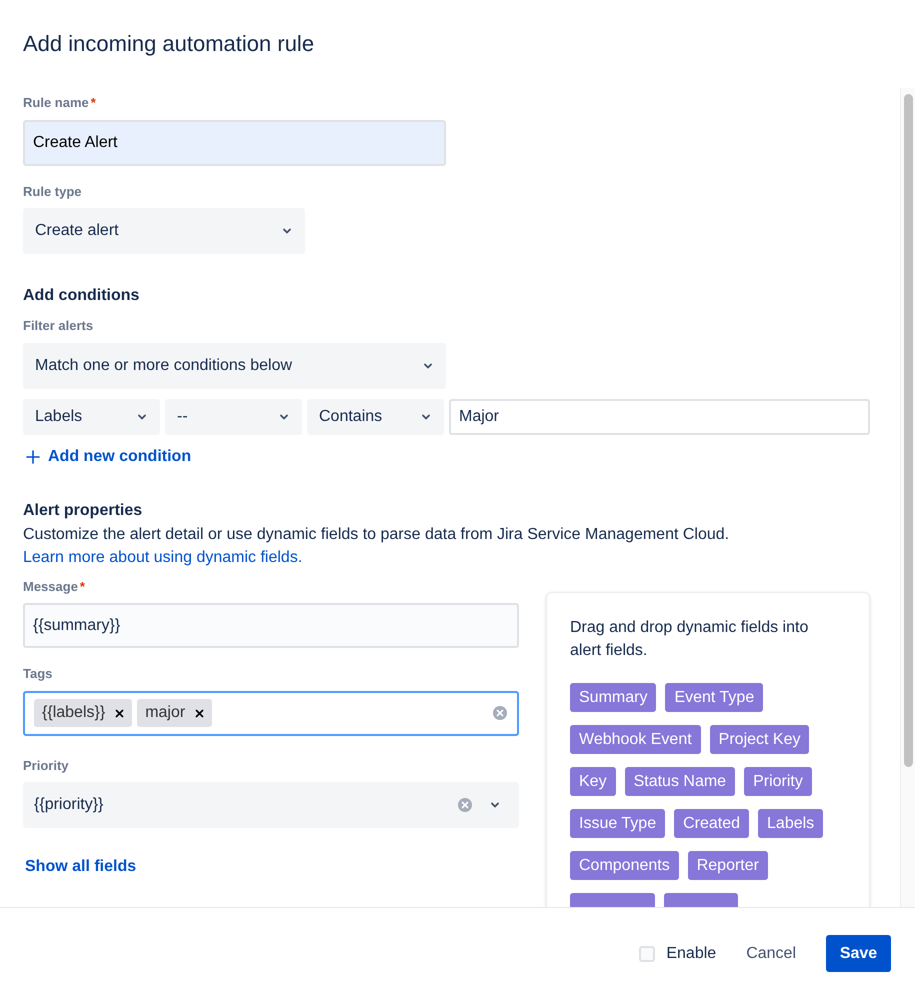 The height and width of the screenshot is (999, 915). What do you see at coordinates (80, 867) in the screenshot?
I see `show-all-fields-link: Show all fields` at bounding box center [80, 867].